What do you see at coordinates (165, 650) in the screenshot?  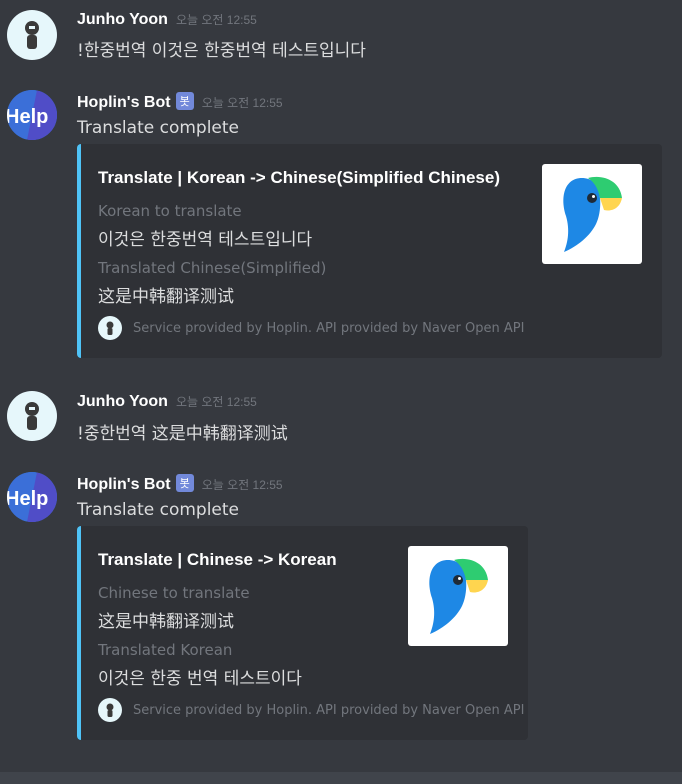 I see `field-name: Translated Korean` at bounding box center [165, 650].